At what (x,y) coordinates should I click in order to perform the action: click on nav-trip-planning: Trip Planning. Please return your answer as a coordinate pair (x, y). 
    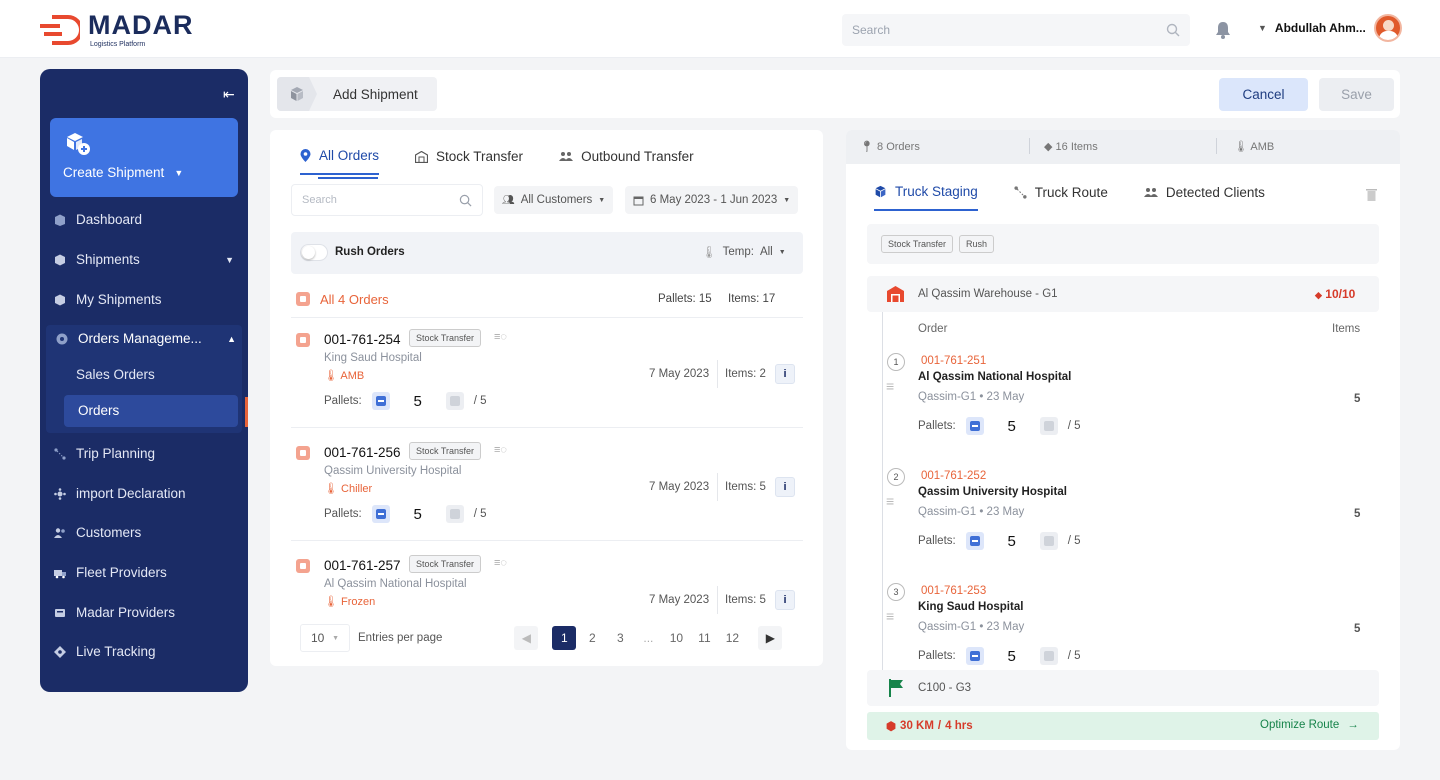
    Looking at the image, I should click on (144, 453).